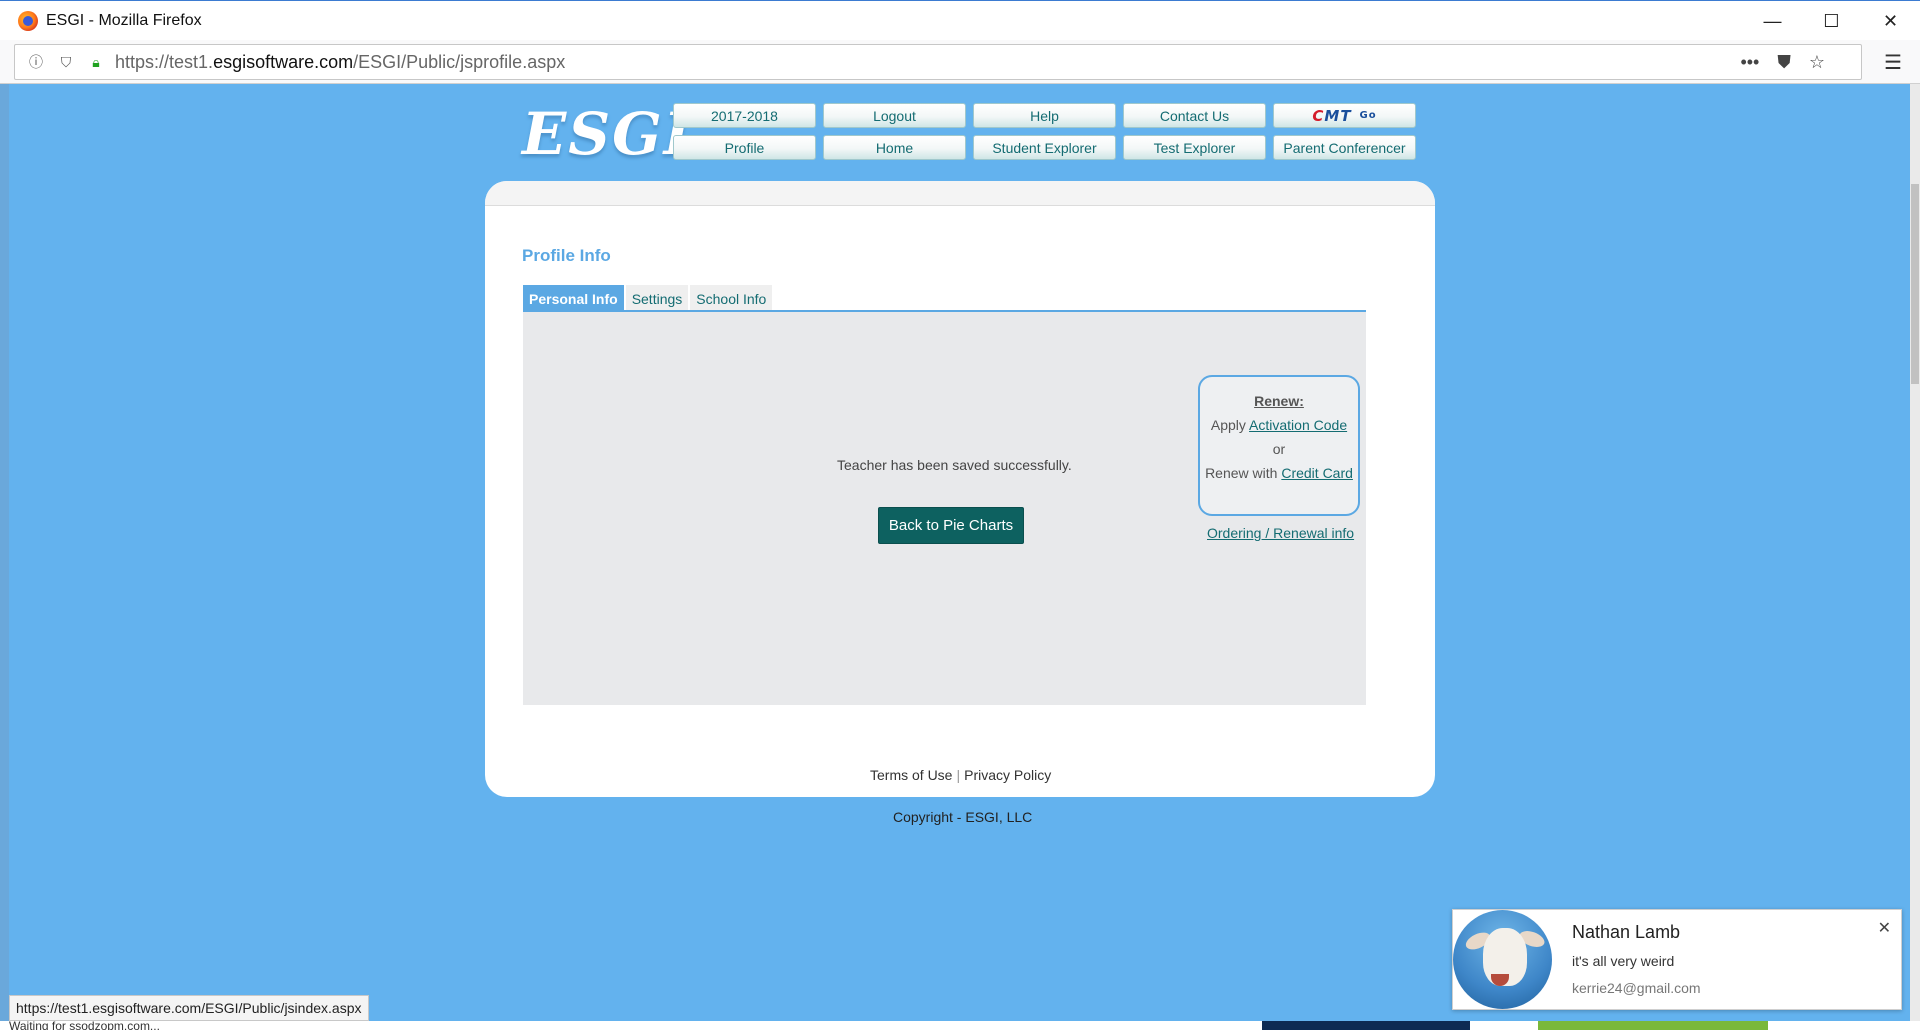  I want to click on close-icon: ✕, so click(1884, 928).